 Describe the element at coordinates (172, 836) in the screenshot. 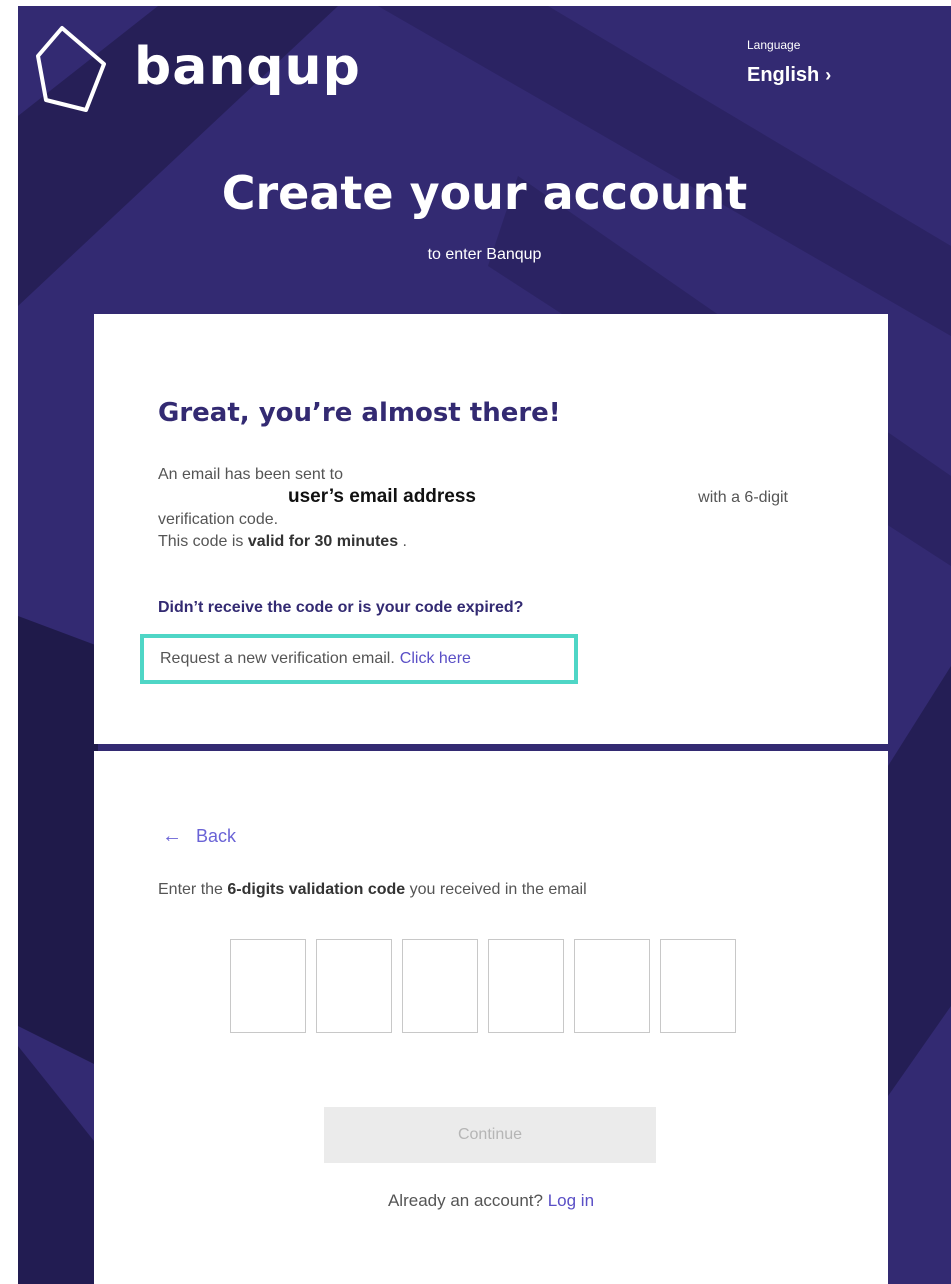

I see `arrow-left-icon: ←` at that location.